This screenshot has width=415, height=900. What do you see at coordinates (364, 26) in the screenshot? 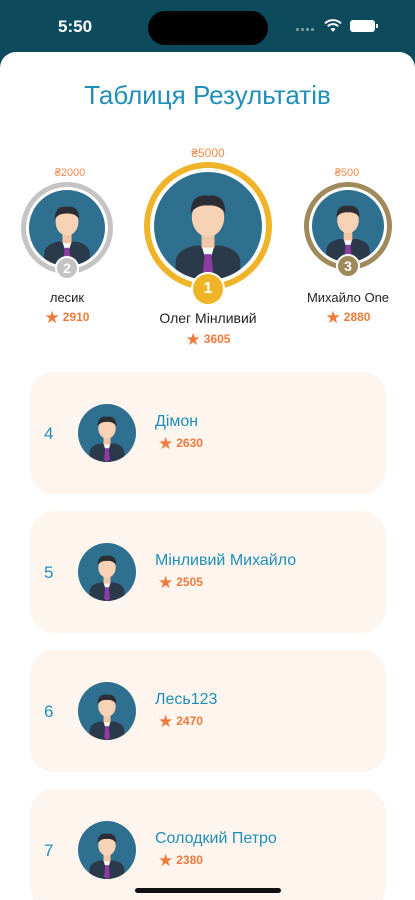
I see `battery-icon` at bounding box center [364, 26].